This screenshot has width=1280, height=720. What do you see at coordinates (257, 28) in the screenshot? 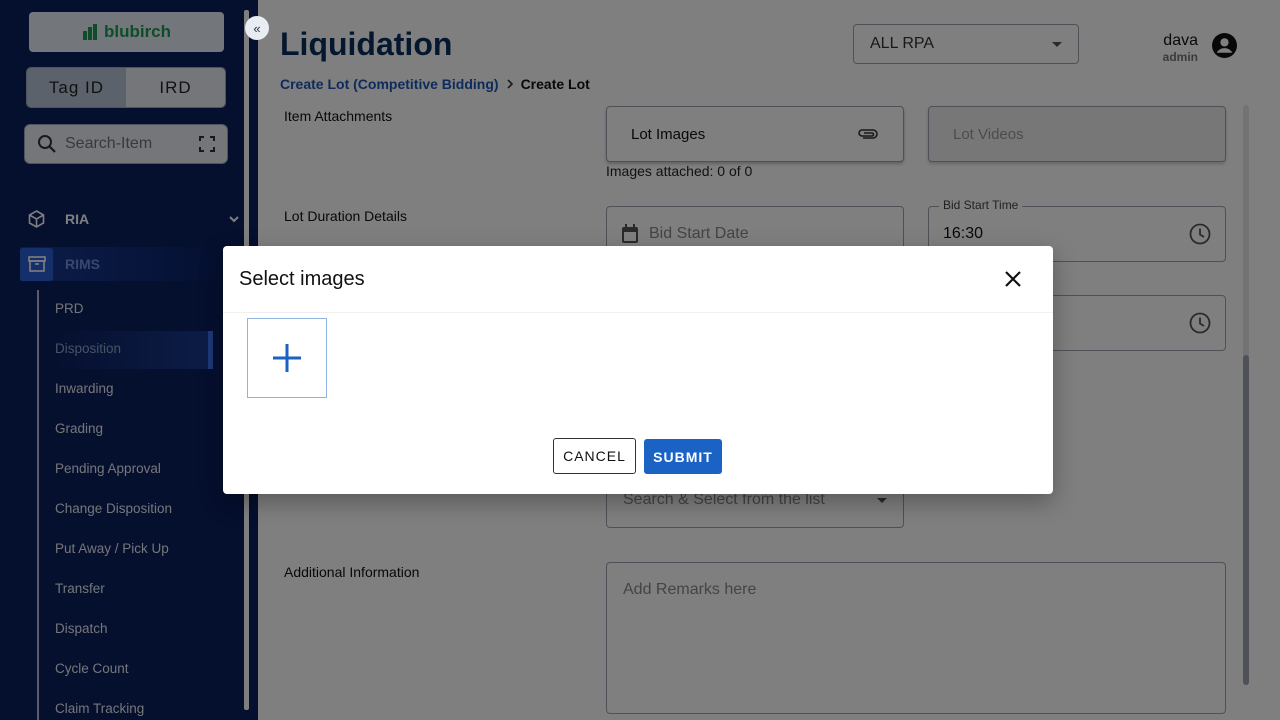
I see `collapse-sidebar-button: «` at bounding box center [257, 28].